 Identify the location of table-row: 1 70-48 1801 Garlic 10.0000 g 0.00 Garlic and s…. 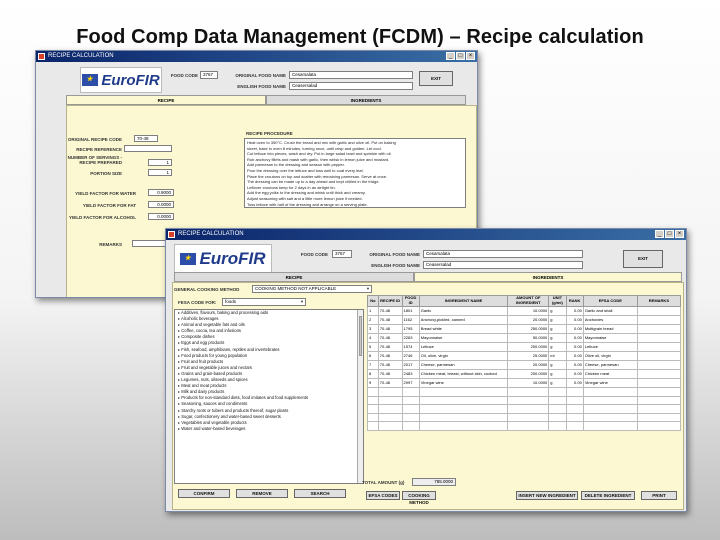
(524, 311).